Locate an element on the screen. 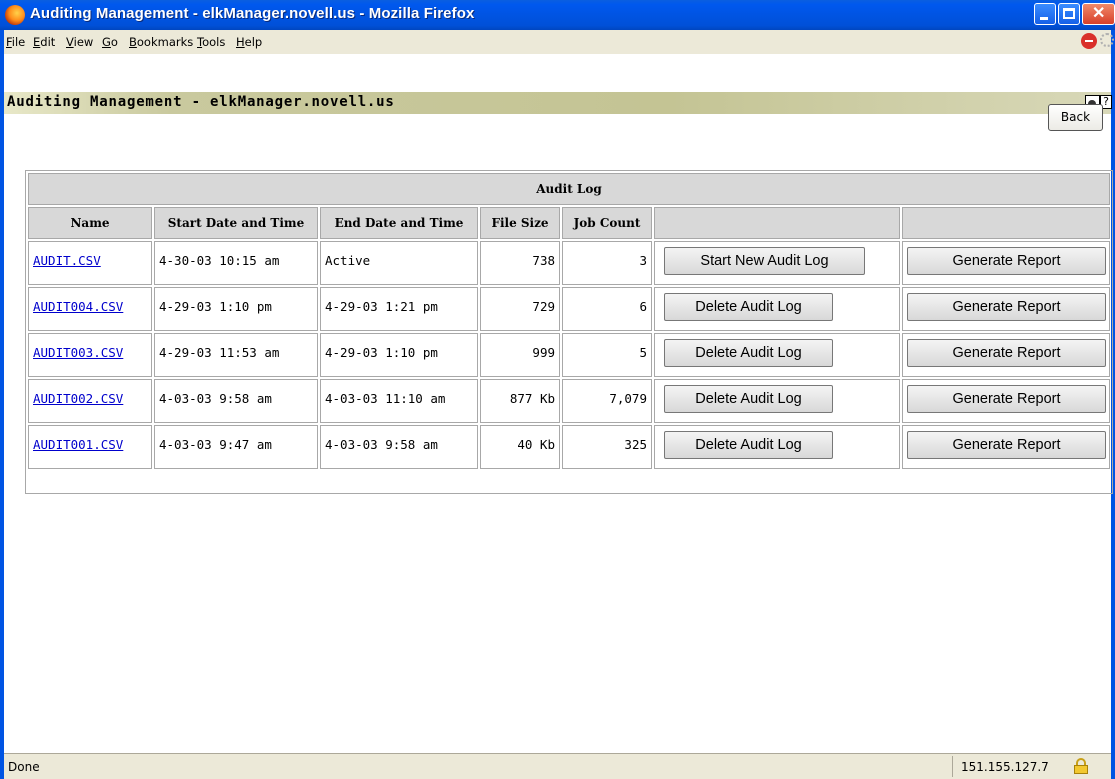 The image size is (1115, 779). table-row-name-cell: AUDIT.CSV is located at coordinates (90, 263).